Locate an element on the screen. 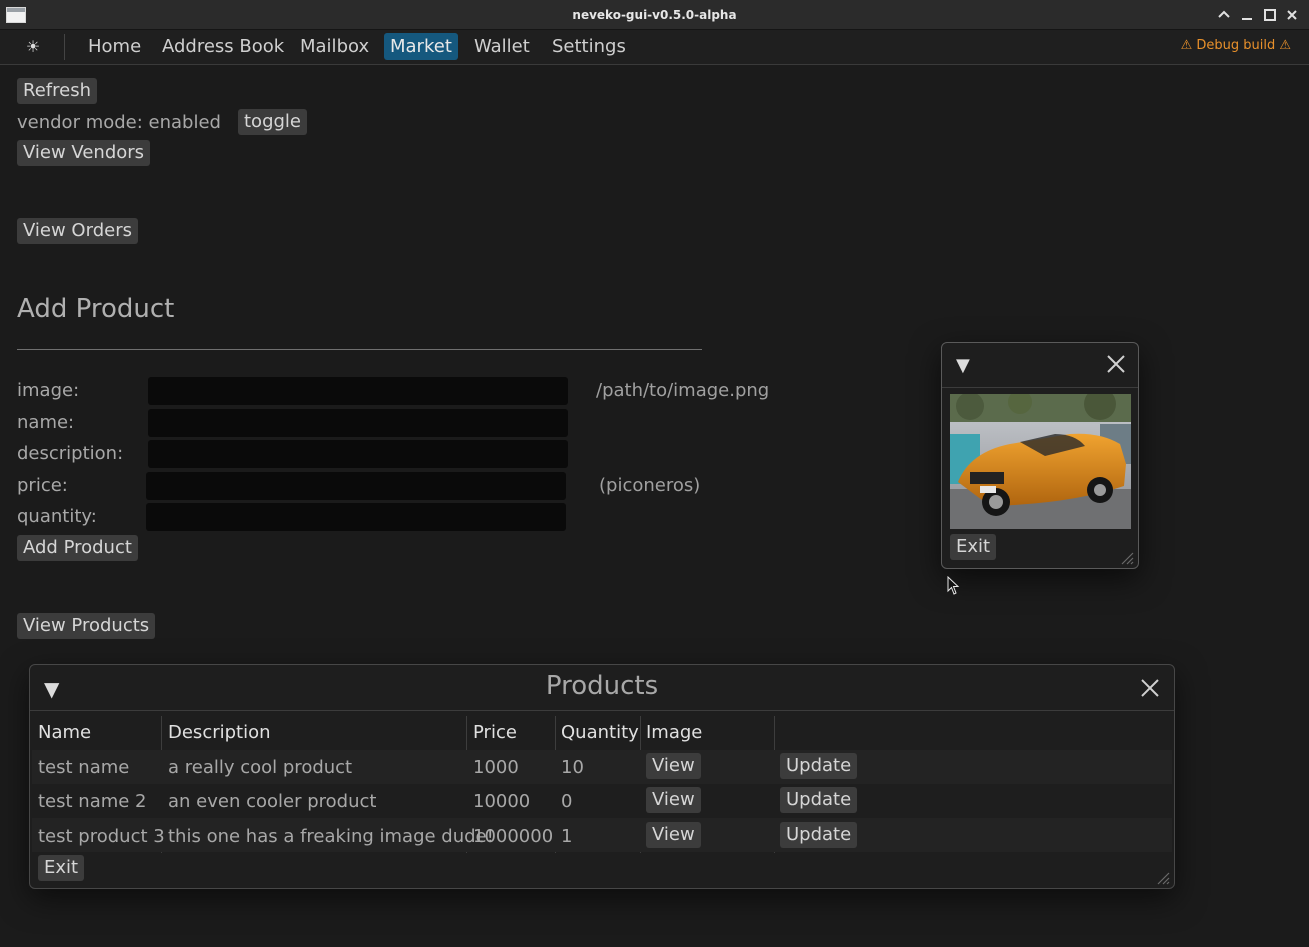 Image resolution: width=1309 pixels, height=947 pixels. window-title: neveko-gui-v0.5.0-alpha is located at coordinates (654, 15).